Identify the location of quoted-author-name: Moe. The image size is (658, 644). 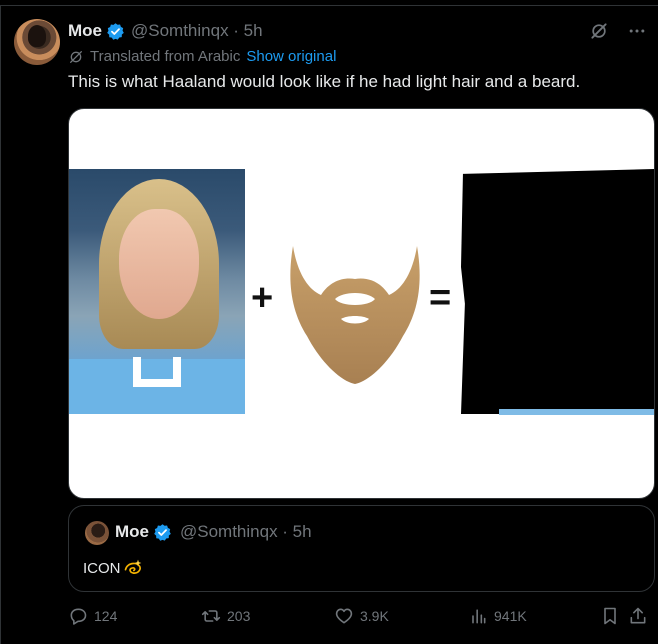
(132, 532).